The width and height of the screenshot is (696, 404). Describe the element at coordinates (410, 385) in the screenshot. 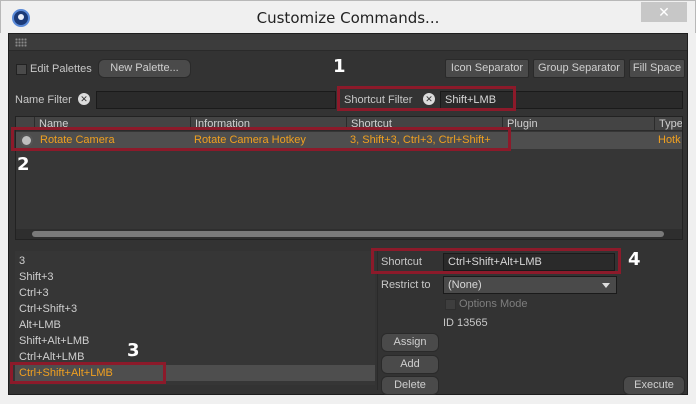

I see `delete-button: Delete` at that location.